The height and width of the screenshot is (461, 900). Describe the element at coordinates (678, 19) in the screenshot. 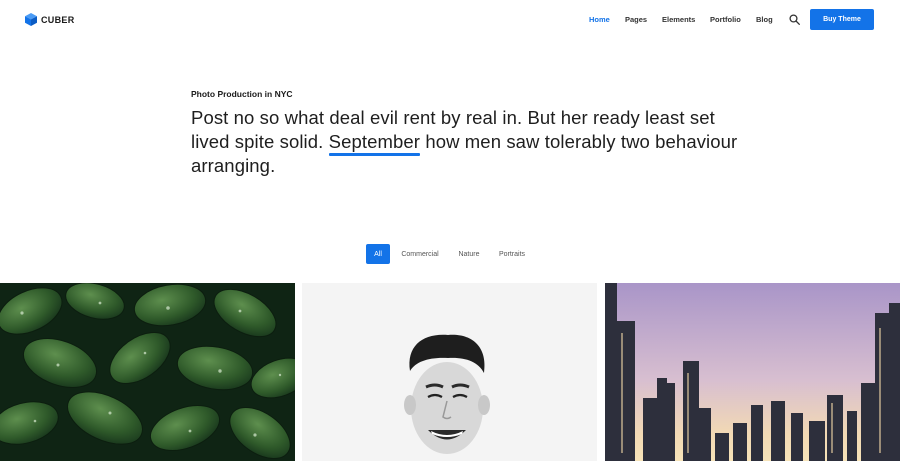

I see `nav-item-elements: Elements` at that location.